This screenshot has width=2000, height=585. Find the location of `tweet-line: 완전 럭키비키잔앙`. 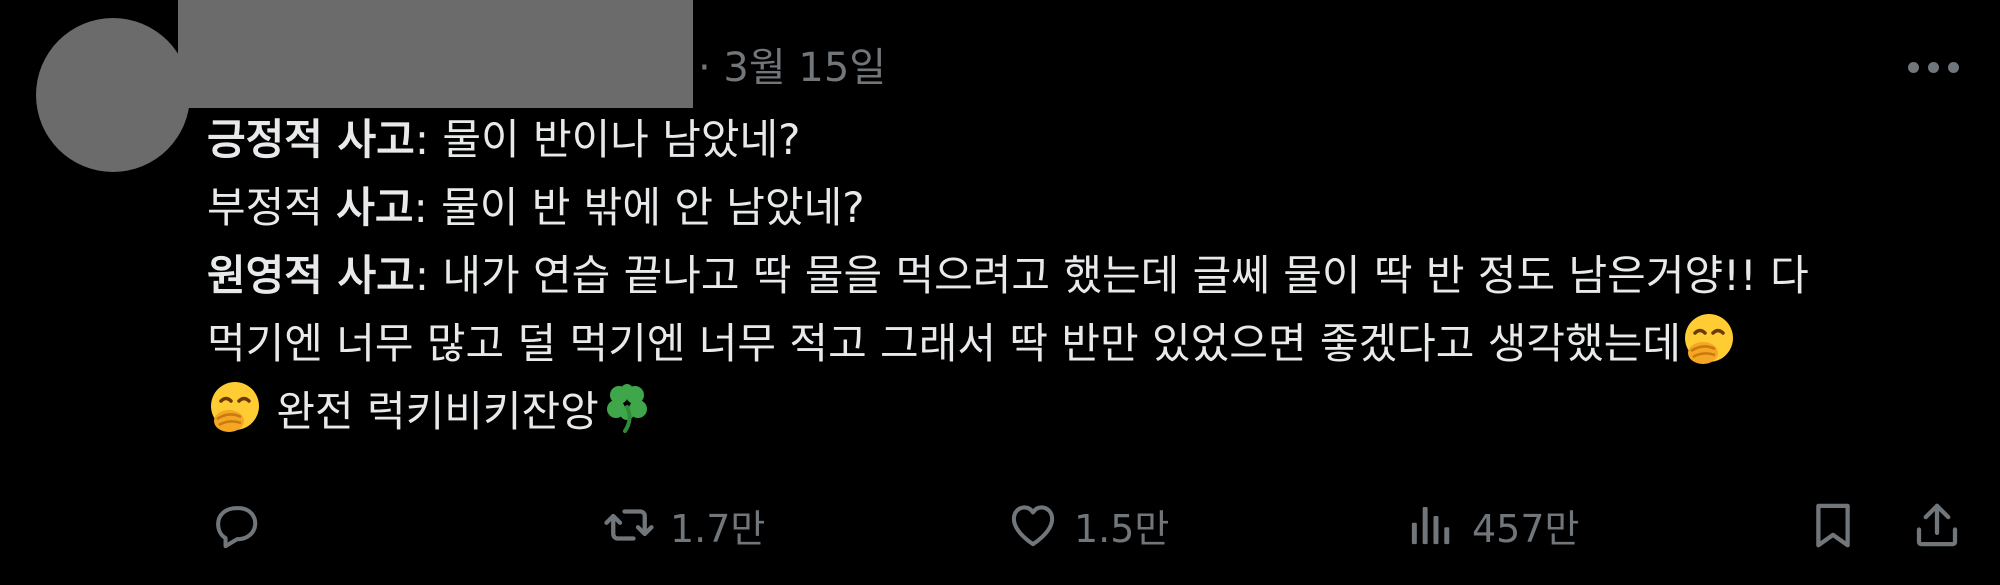

tweet-line: 완전 럭키비키잔앙 is located at coordinates (1092, 412).